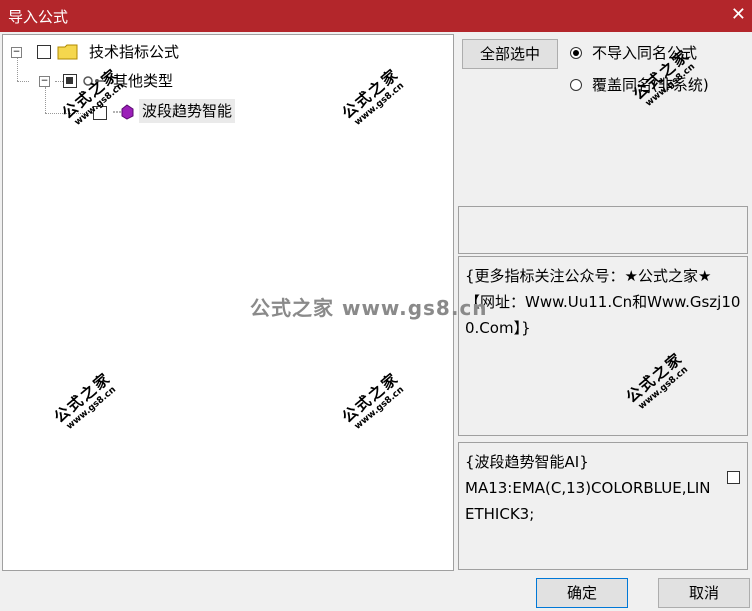  I want to click on radio-skip-same-name: 不导入同名公式, so click(658, 53).